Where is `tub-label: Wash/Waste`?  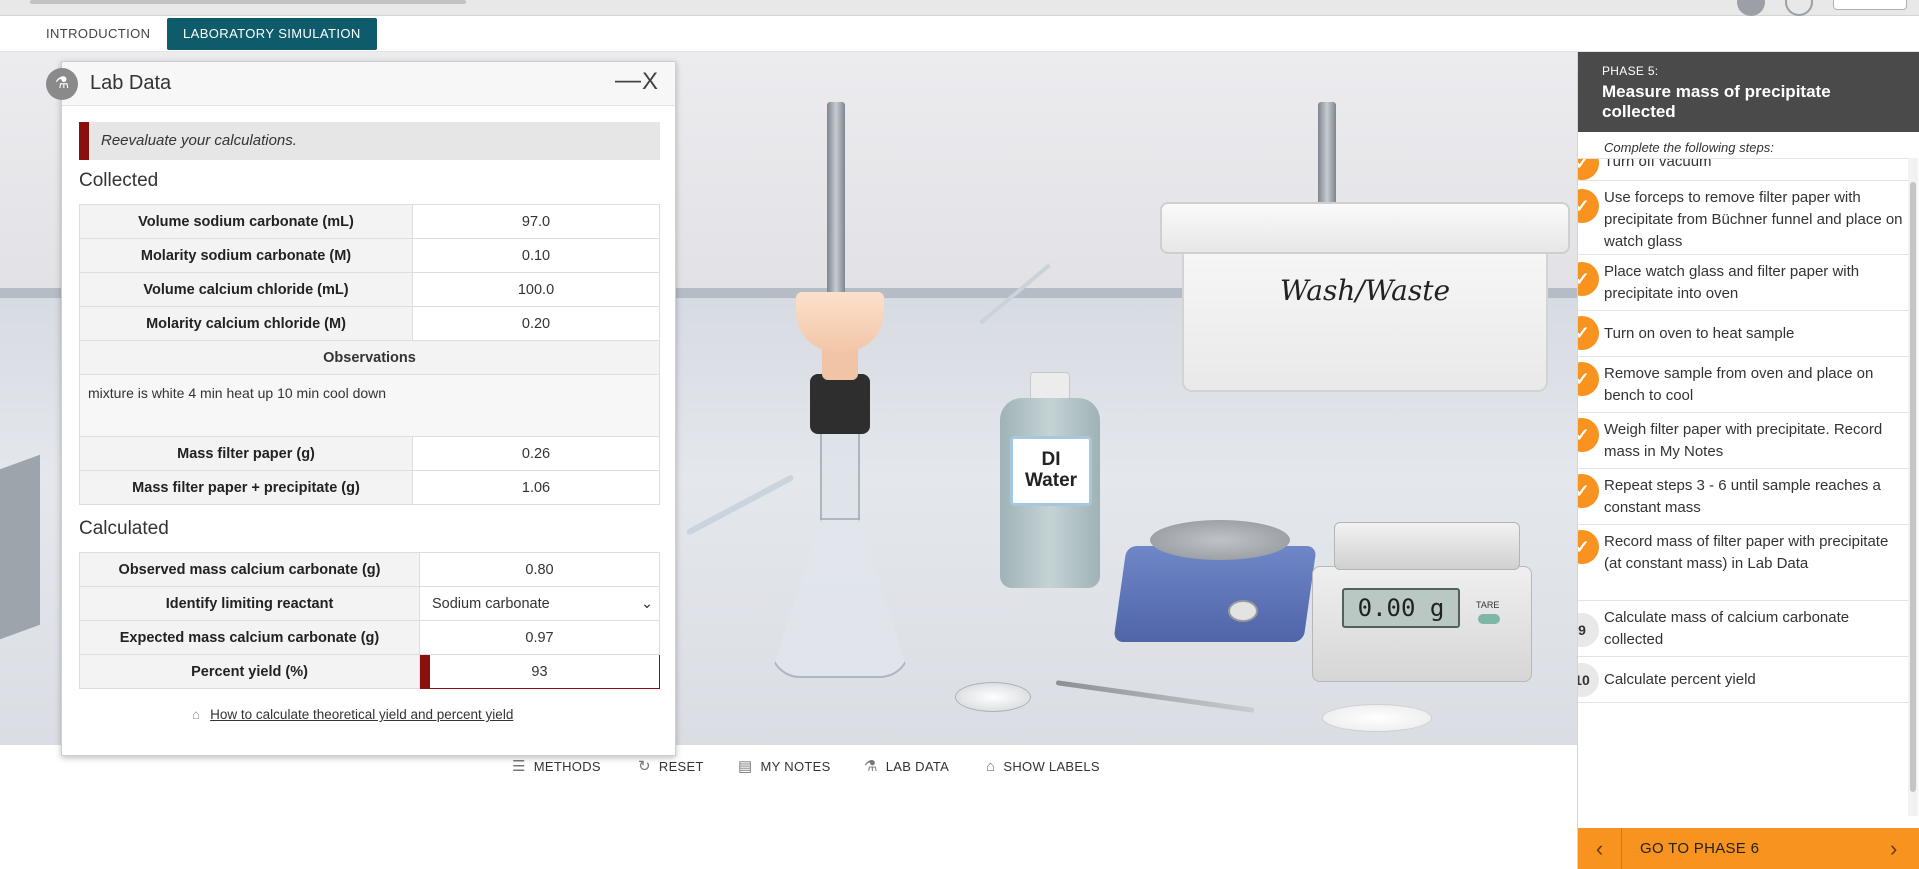 tub-label: Wash/Waste is located at coordinates (1365, 290).